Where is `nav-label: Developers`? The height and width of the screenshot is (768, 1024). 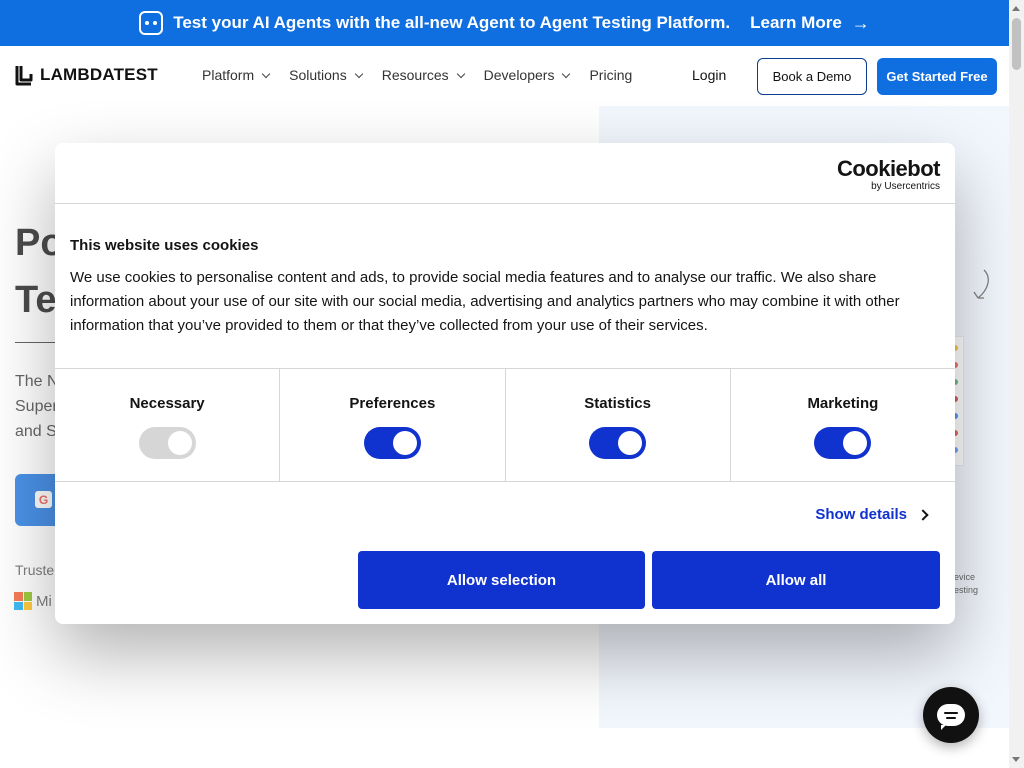
nav-label: Developers is located at coordinates (519, 75).